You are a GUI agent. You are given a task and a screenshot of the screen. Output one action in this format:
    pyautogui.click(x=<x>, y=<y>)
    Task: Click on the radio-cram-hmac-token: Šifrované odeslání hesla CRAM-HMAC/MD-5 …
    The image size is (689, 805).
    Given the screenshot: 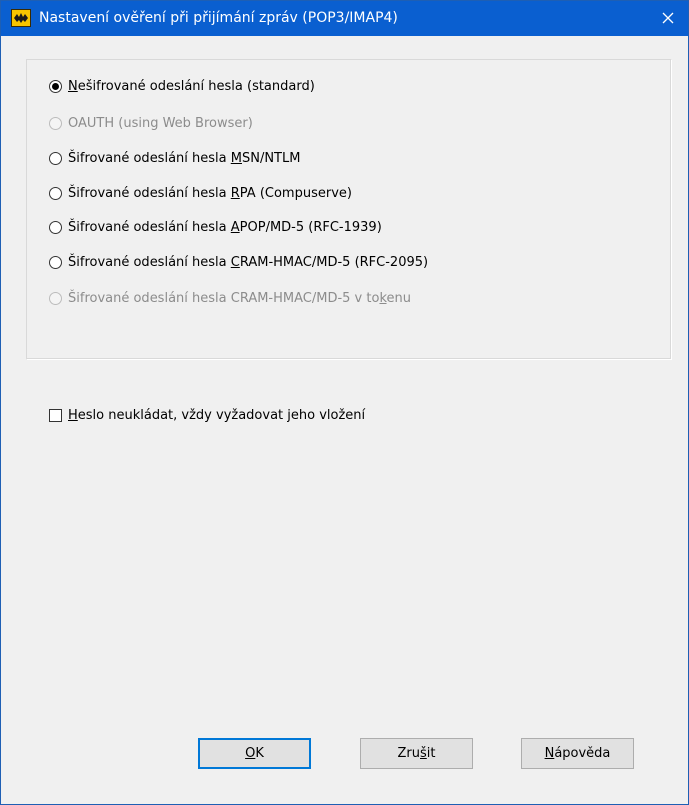 What is the action you would take?
    pyautogui.click(x=230, y=298)
    